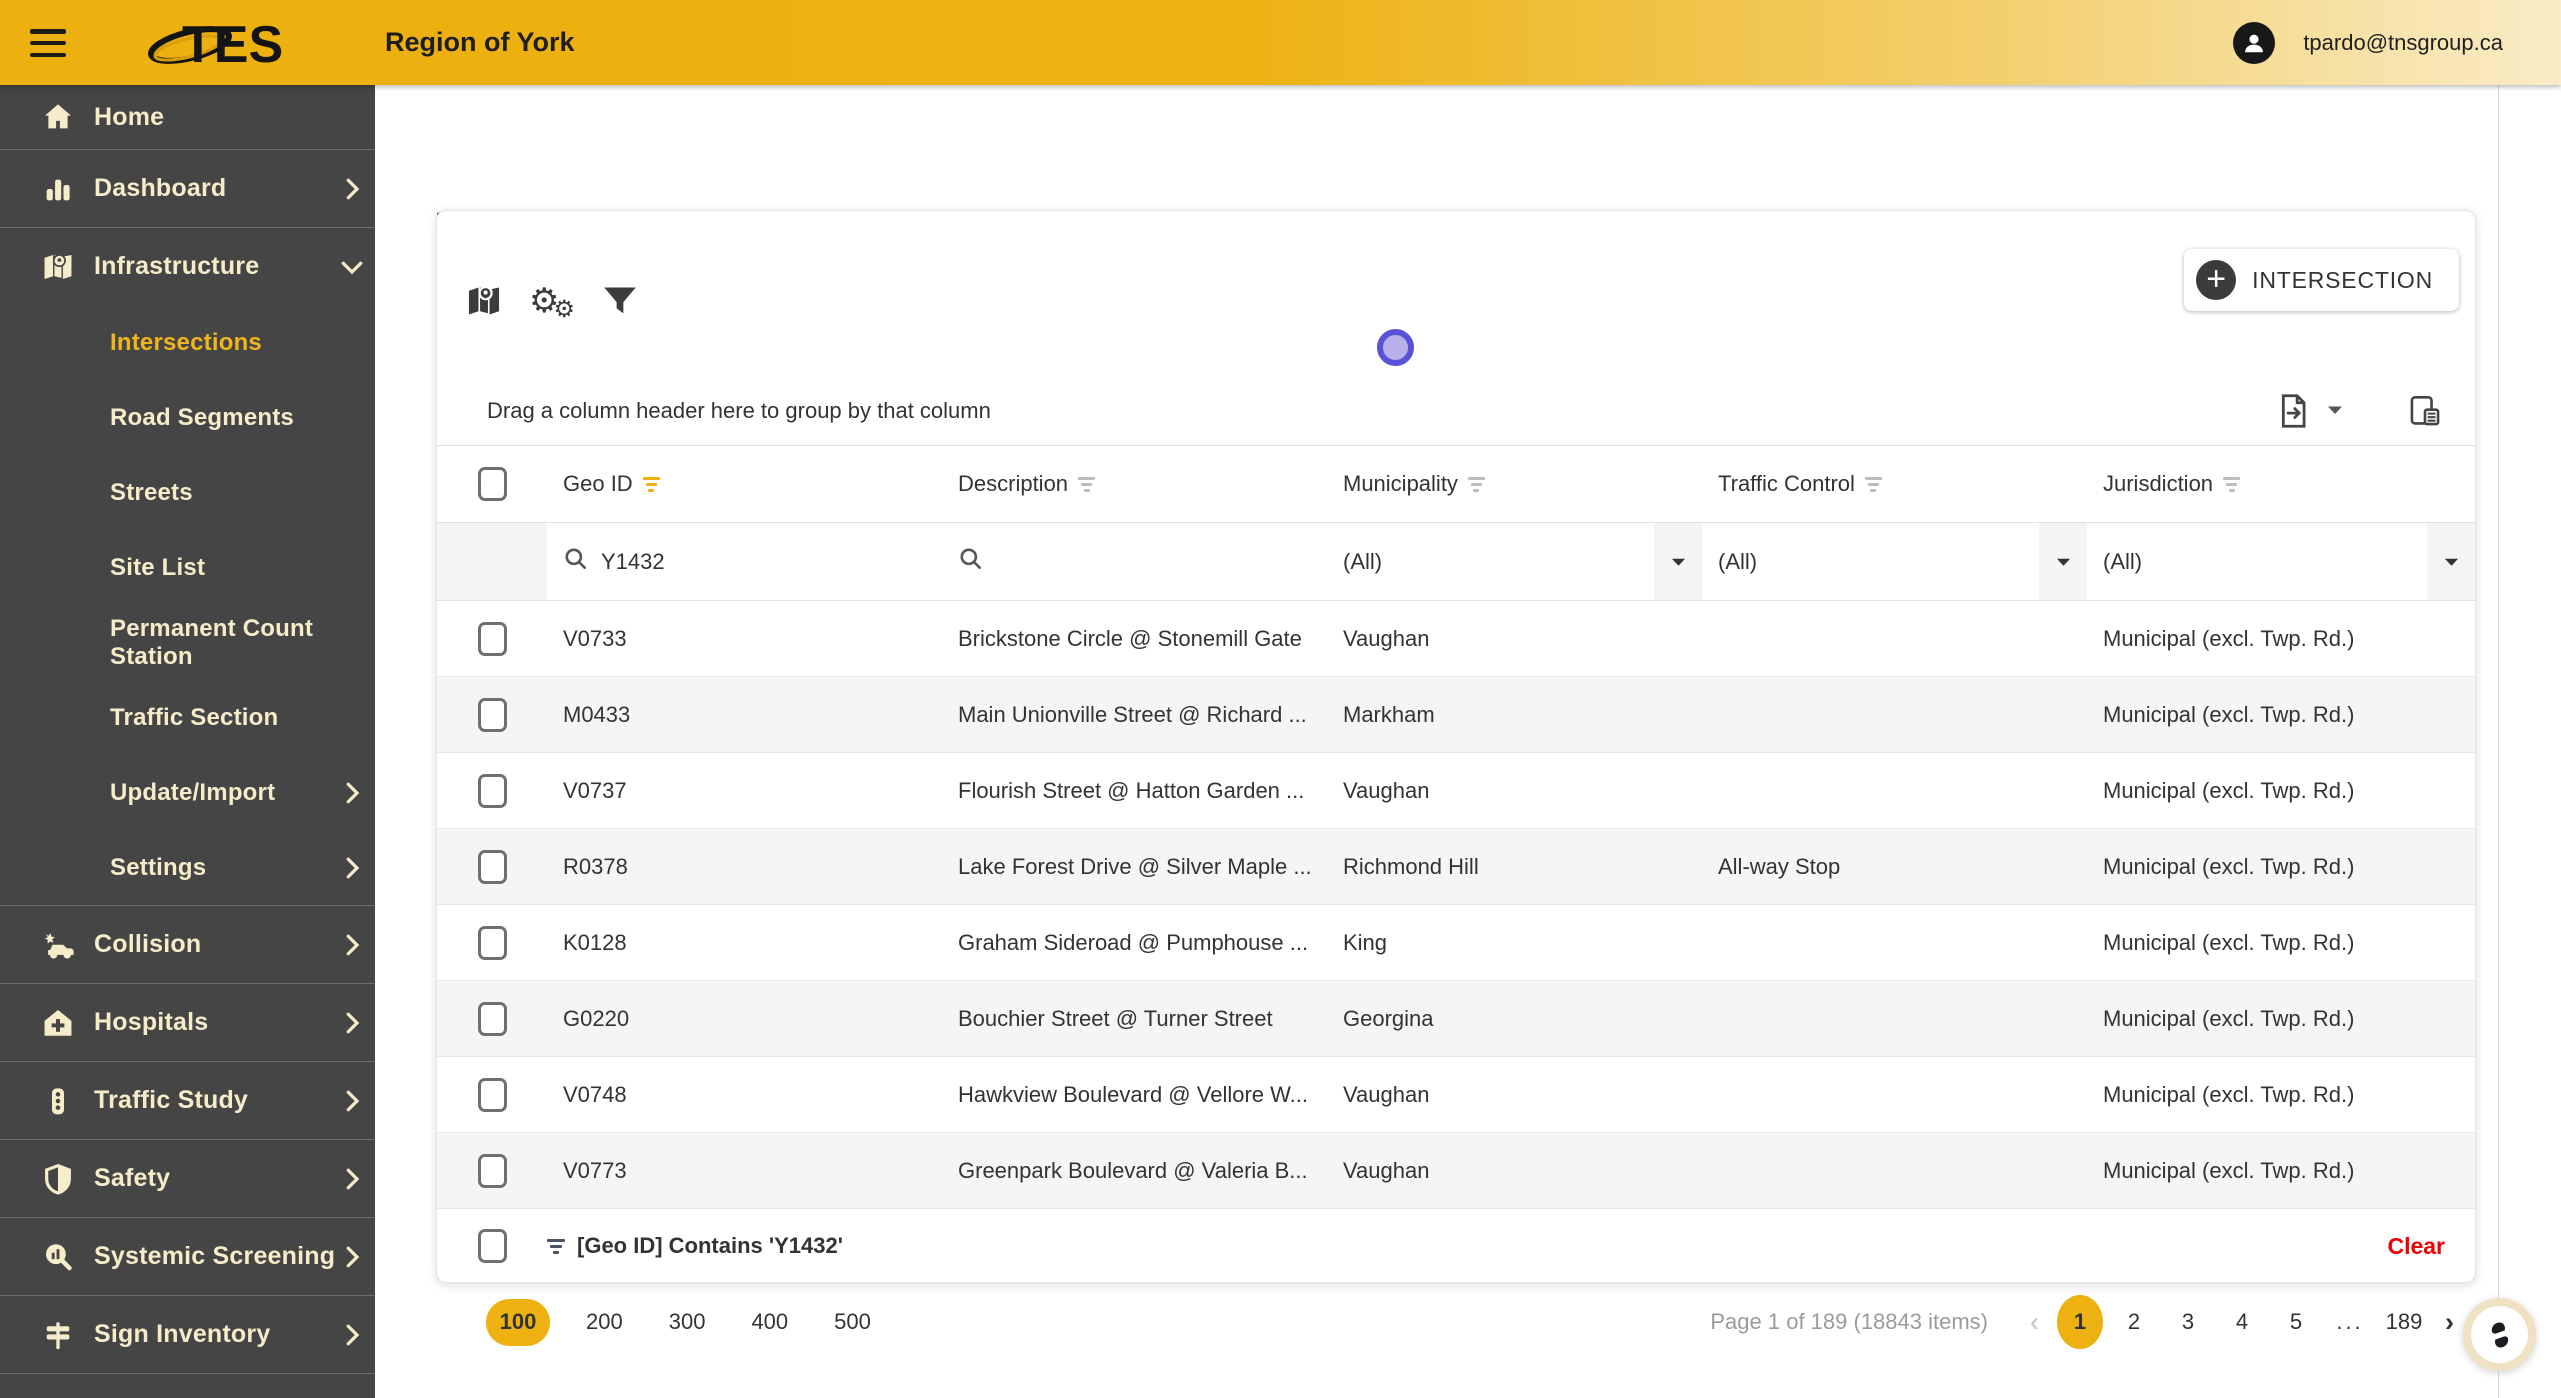  What do you see at coordinates (620, 301) in the screenshot?
I see `filter-funnel-icon` at bounding box center [620, 301].